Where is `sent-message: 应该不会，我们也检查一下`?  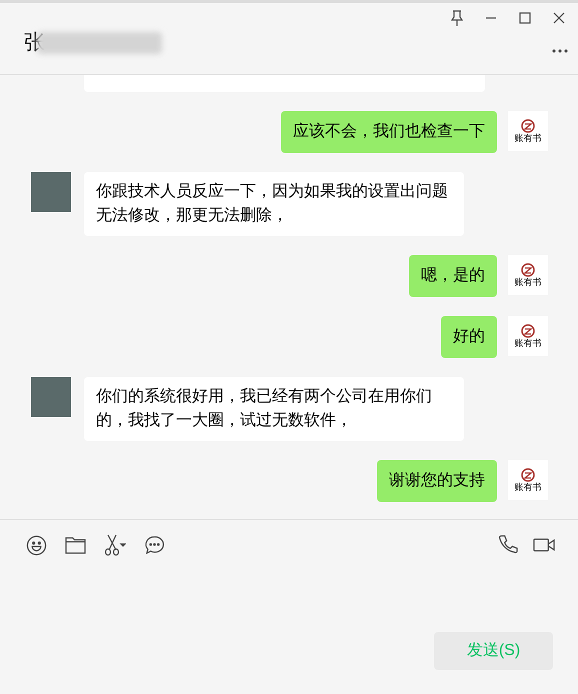 sent-message: 应该不会，我们也检查一下 is located at coordinates (389, 132).